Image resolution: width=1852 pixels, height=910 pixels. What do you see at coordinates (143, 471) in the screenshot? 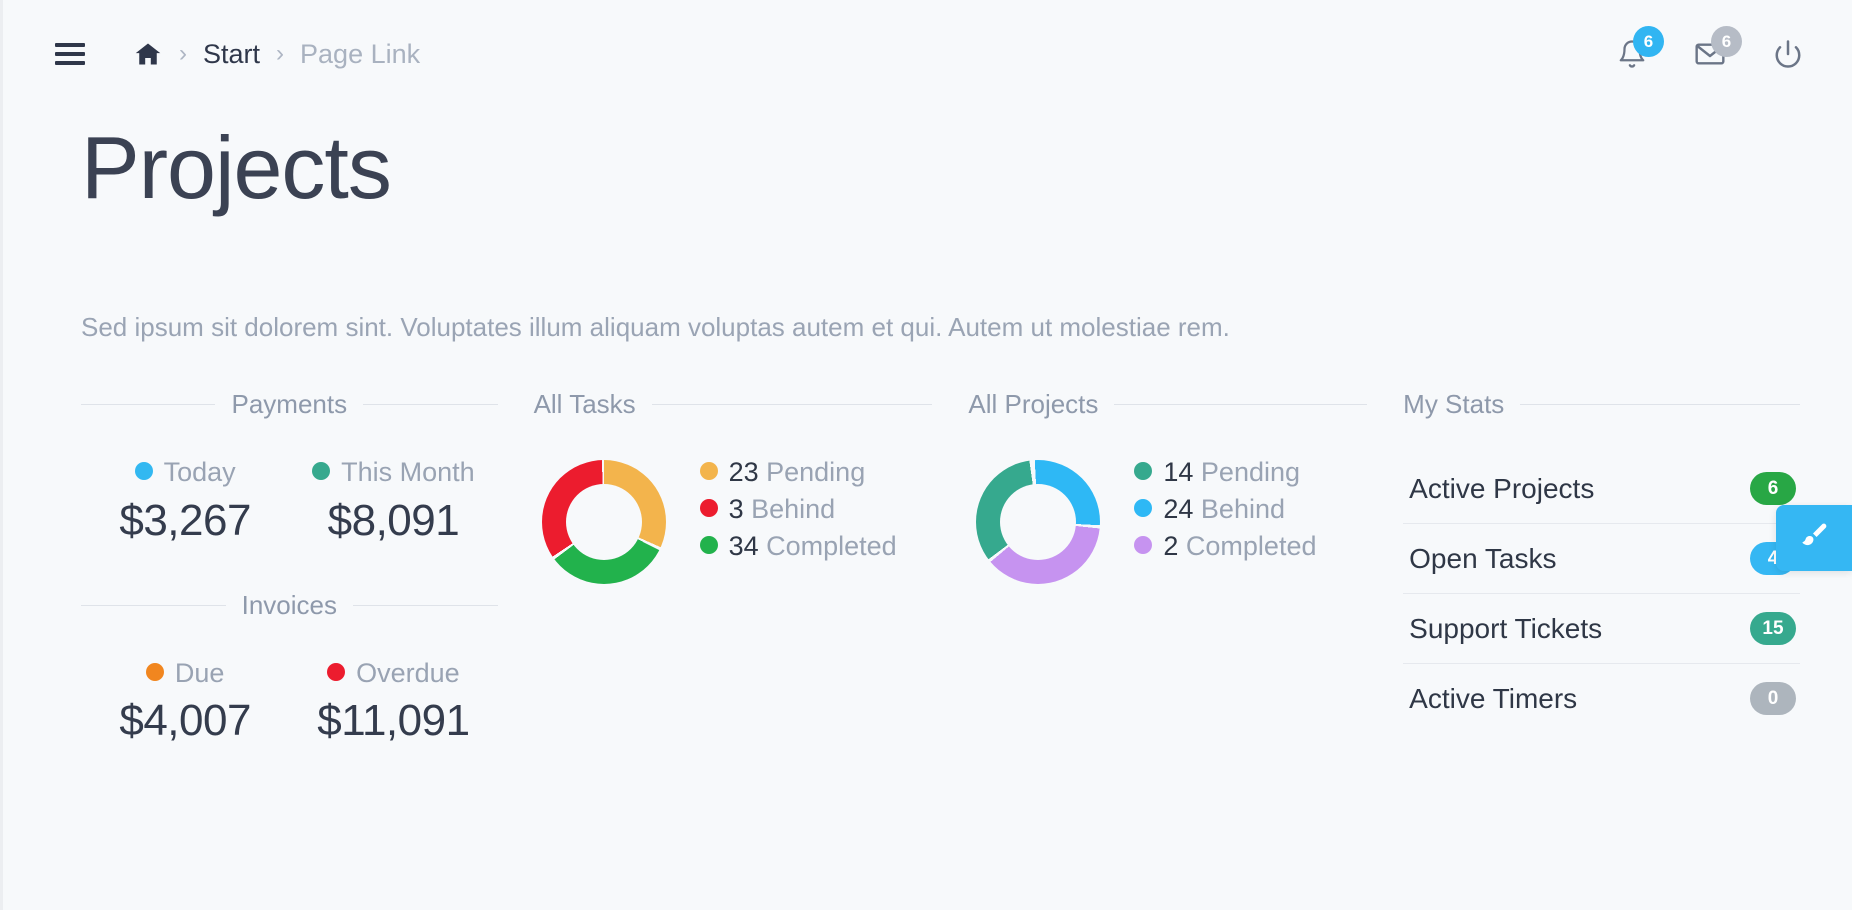
I see `status-dot-blue` at bounding box center [143, 471].